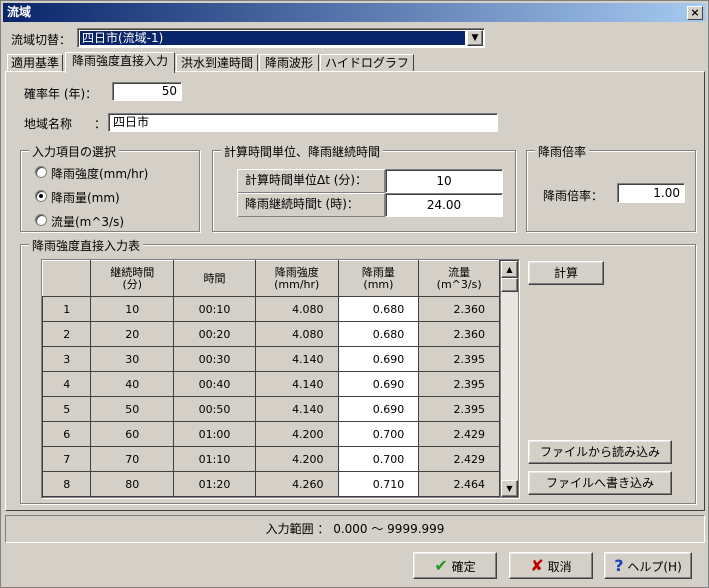 Image resolution: width=709 pixels, height=588 pixels. I want to click on title-bar: 流域 ×, so click(354, 12).